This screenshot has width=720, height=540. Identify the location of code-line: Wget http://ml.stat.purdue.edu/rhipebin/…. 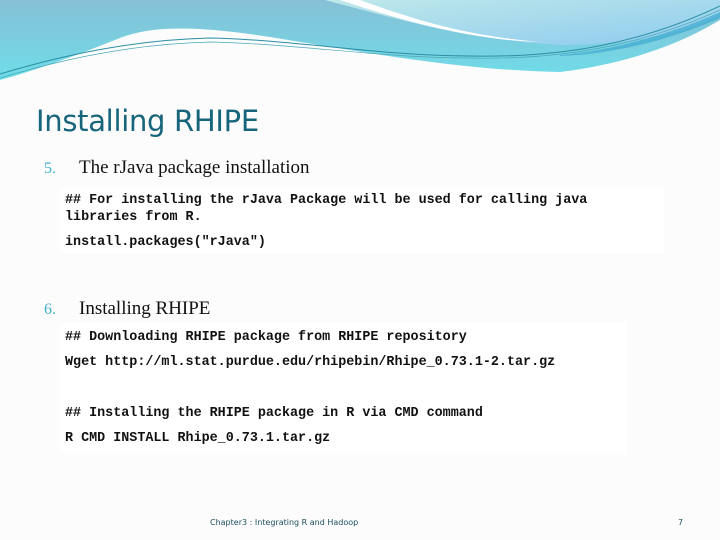
(310, 362).